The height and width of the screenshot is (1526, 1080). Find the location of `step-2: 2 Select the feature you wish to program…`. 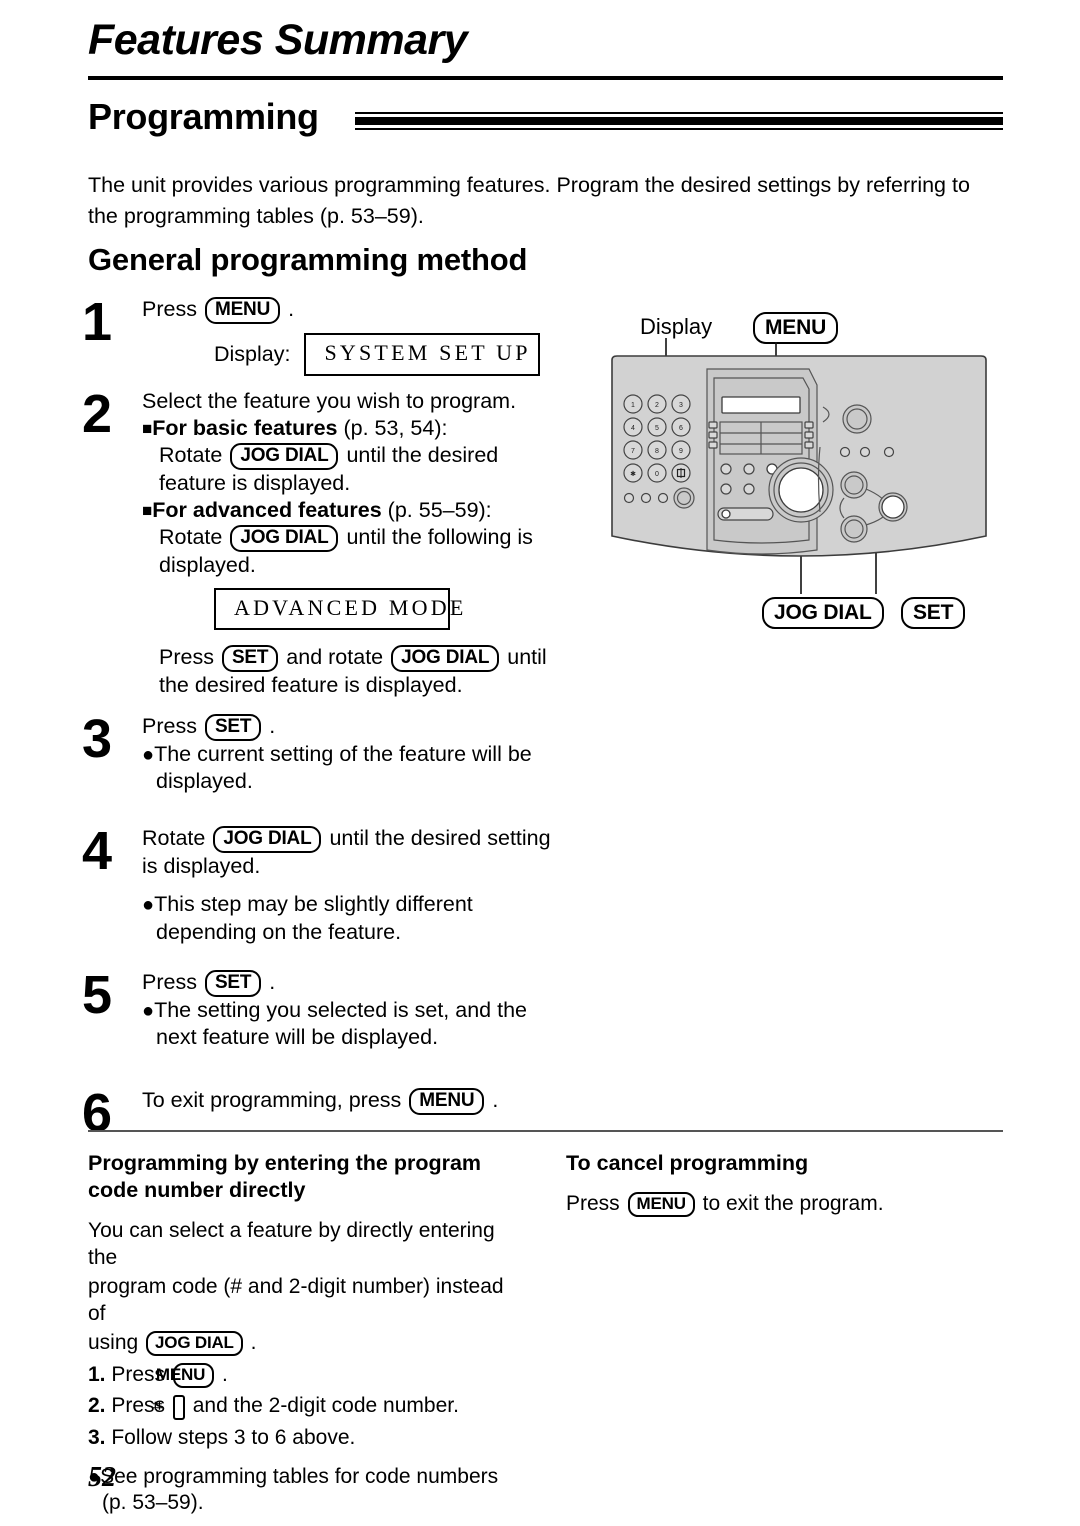

step-2: 2 Select the feature you wish to program… is located at coordinates (332, 543).